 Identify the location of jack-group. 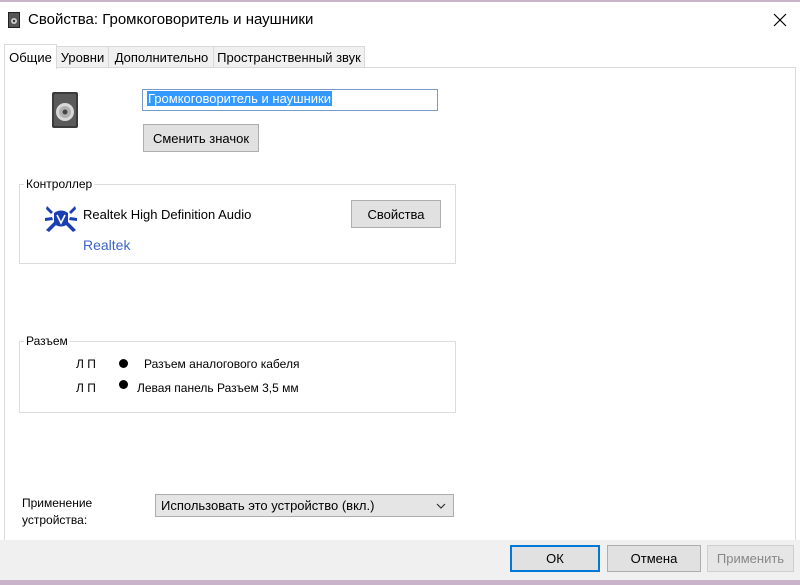
(237, 377).